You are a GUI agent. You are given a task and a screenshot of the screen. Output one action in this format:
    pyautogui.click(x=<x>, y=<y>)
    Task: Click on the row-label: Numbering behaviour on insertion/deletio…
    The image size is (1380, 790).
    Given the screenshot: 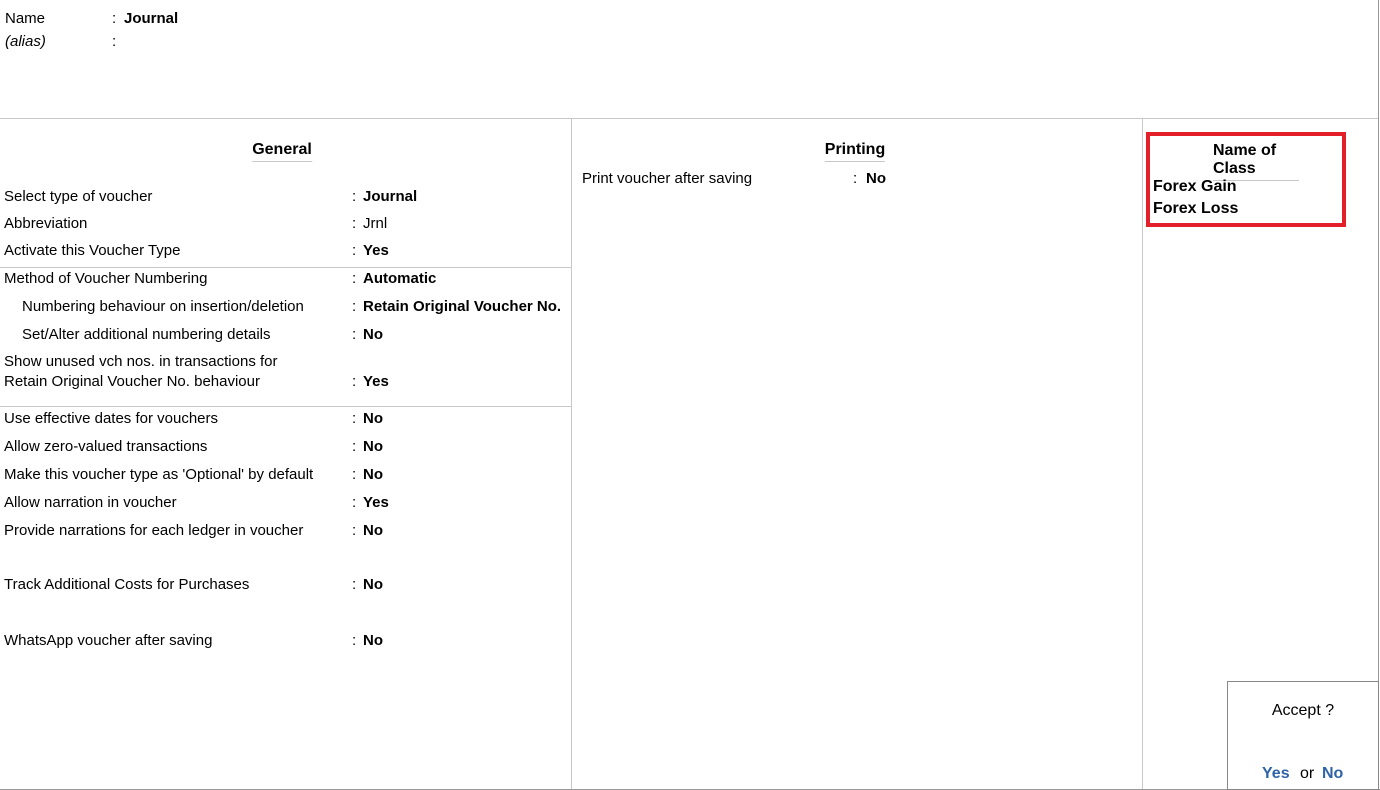 What is the action you would take?
    pyautogui.click(x=163, y=306)
    